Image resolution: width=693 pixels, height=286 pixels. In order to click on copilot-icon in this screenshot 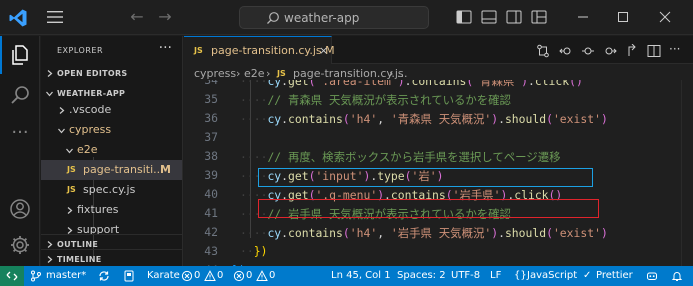, I will do `click(652, 276)`.